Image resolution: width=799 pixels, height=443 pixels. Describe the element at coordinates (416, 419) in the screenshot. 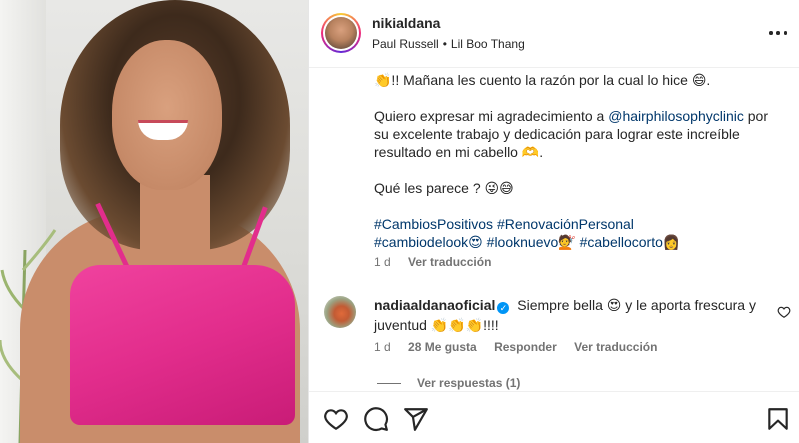

I see `share-icon` at that location.